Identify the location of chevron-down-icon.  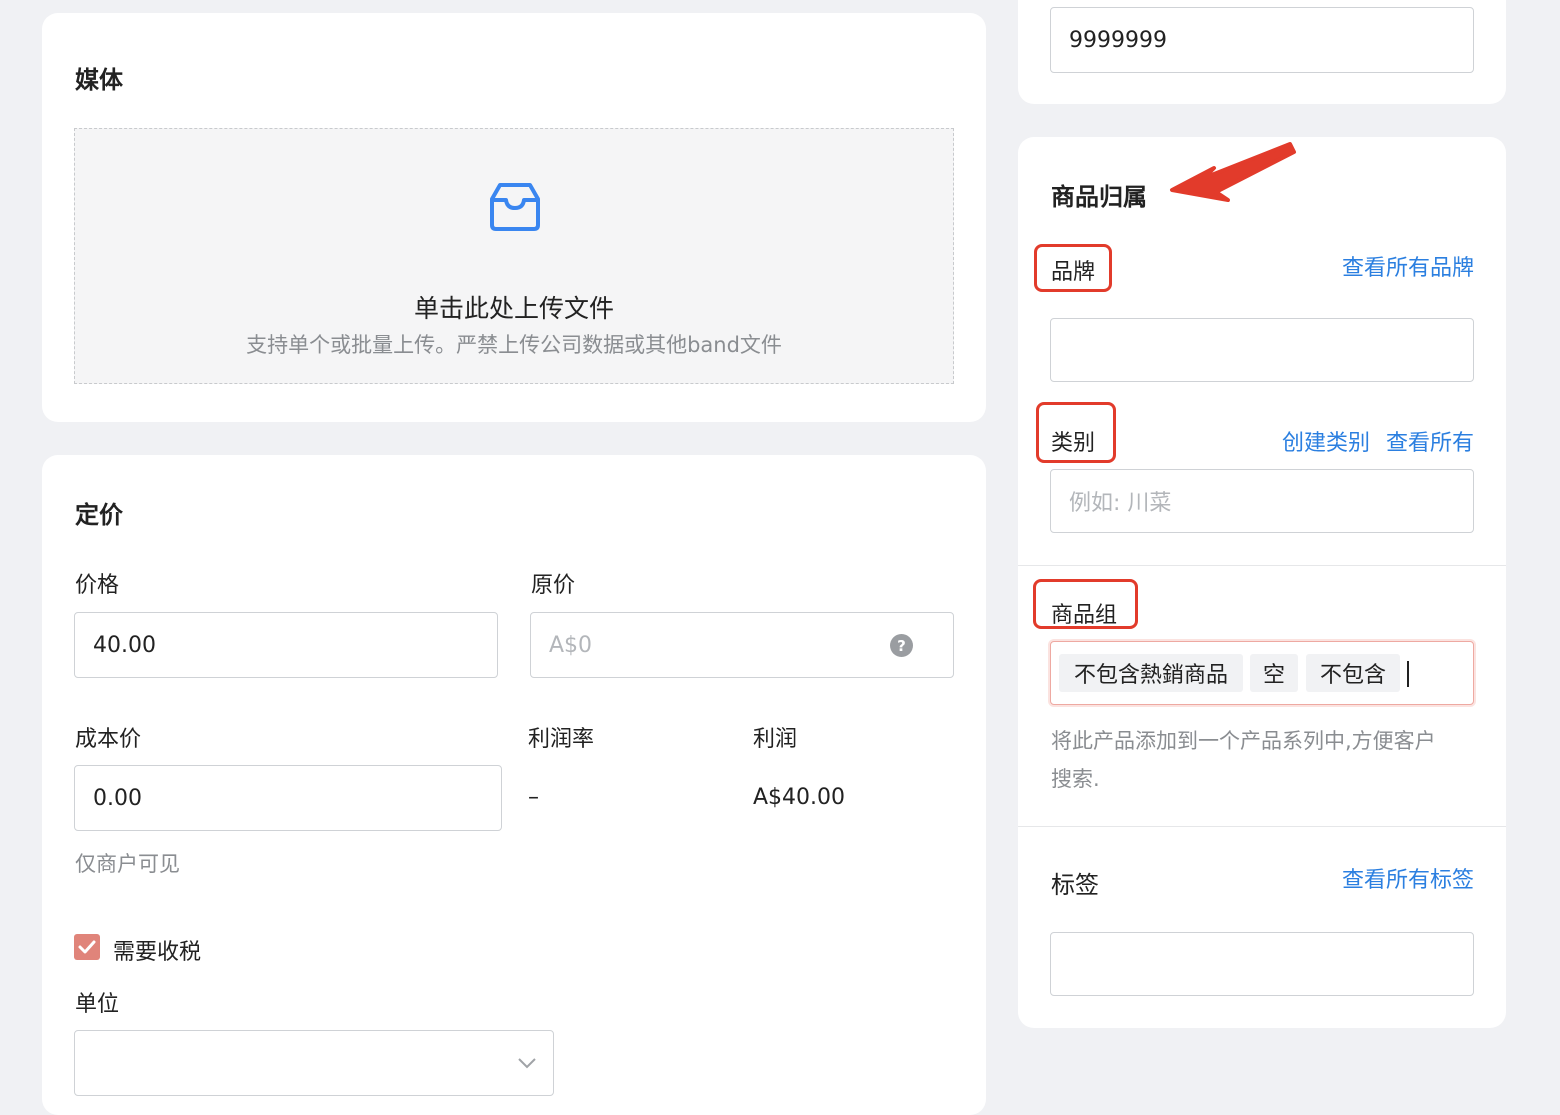
(527, 1063).